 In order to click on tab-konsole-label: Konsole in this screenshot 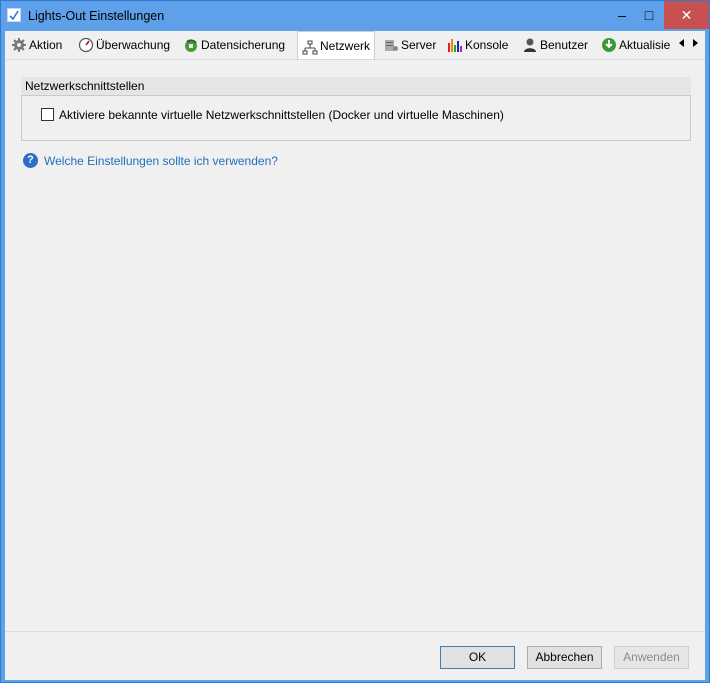, I will do `click(487, 45)`.